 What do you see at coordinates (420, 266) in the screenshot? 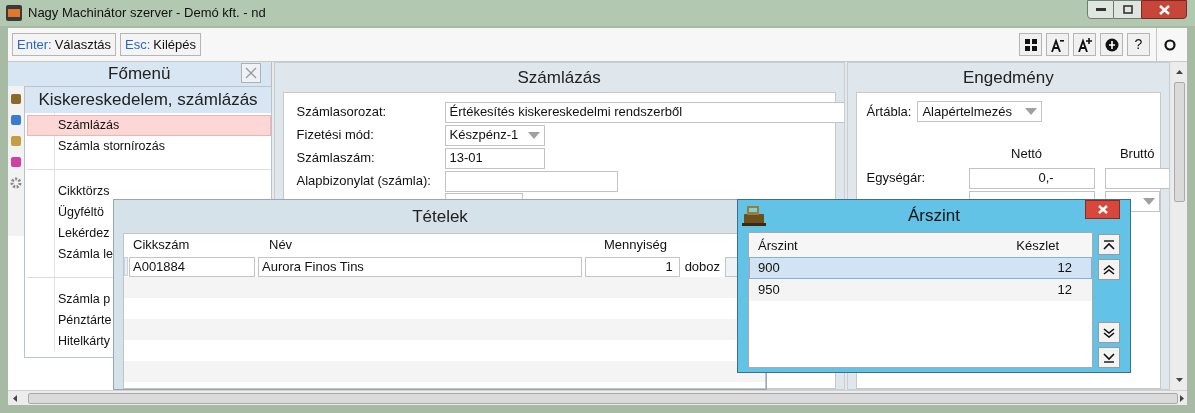
I see `table-cell: Aurora Finos Tins` at bounding box center [420, 266].